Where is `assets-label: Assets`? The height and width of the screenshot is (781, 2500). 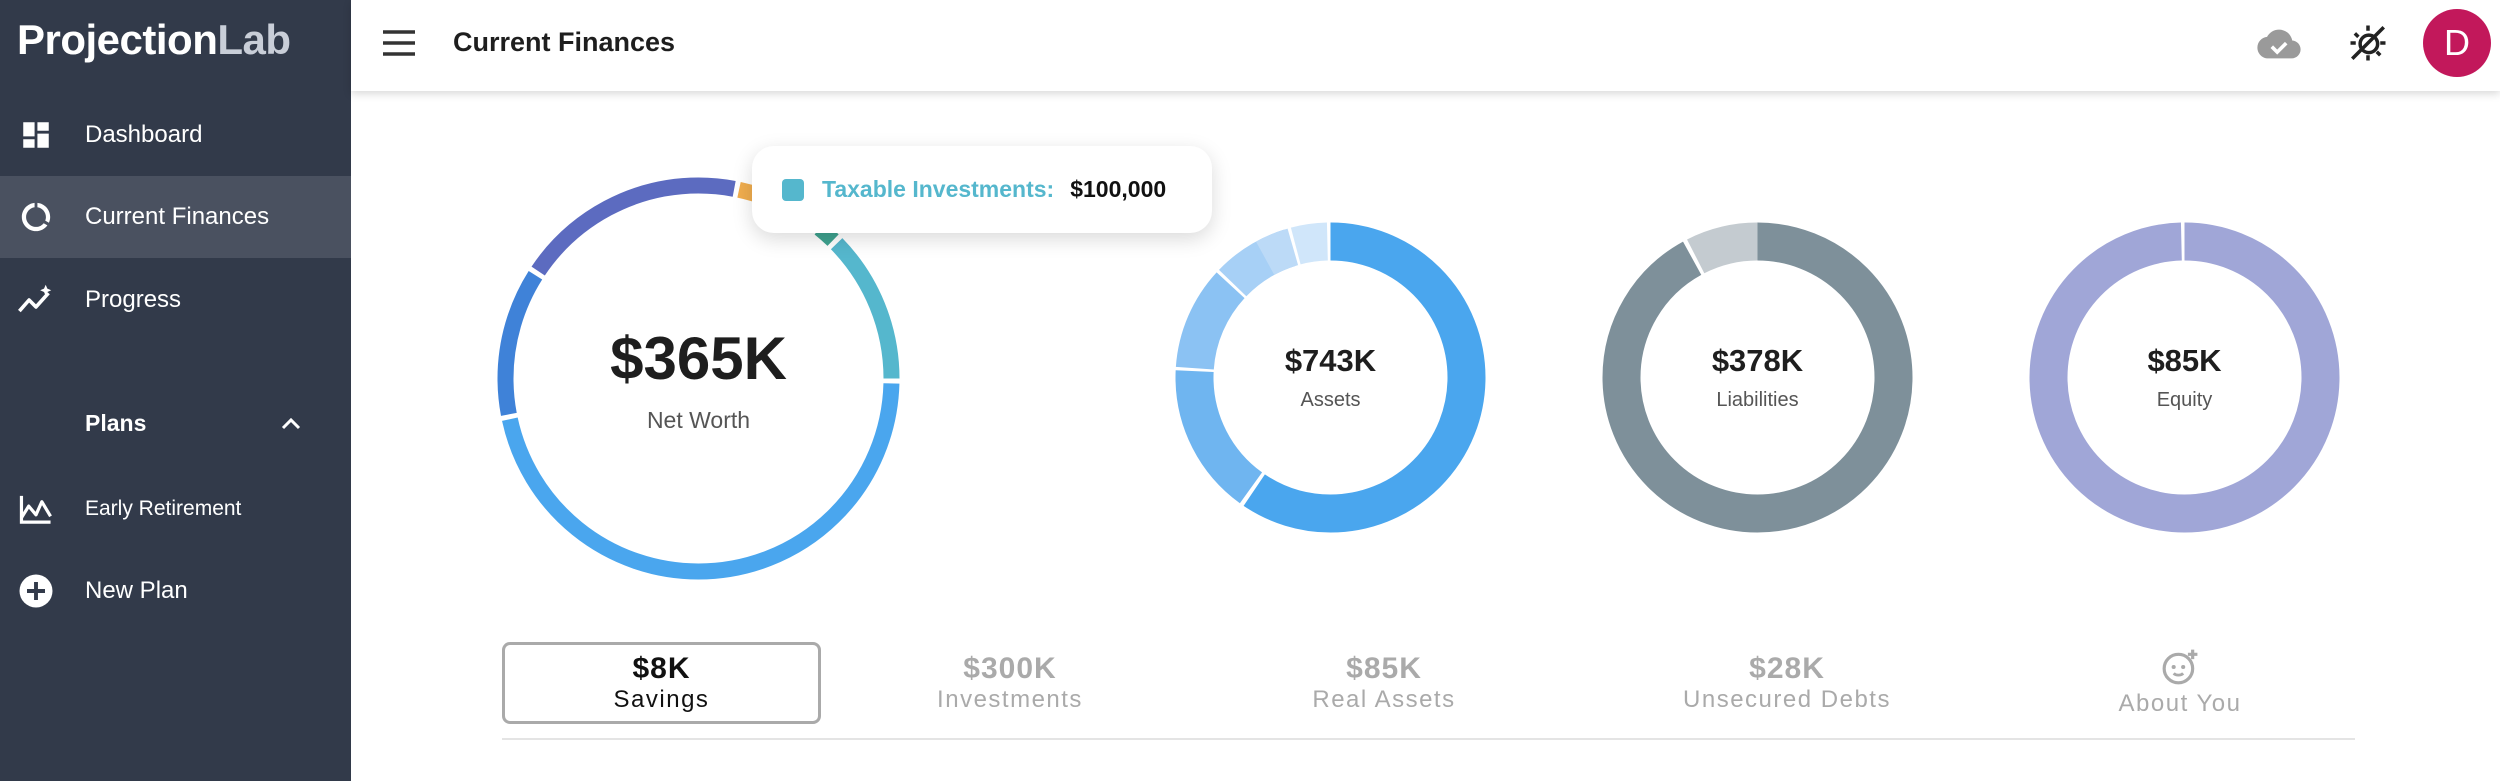
assets-label: Assets is located at coordinates (1330, 400).